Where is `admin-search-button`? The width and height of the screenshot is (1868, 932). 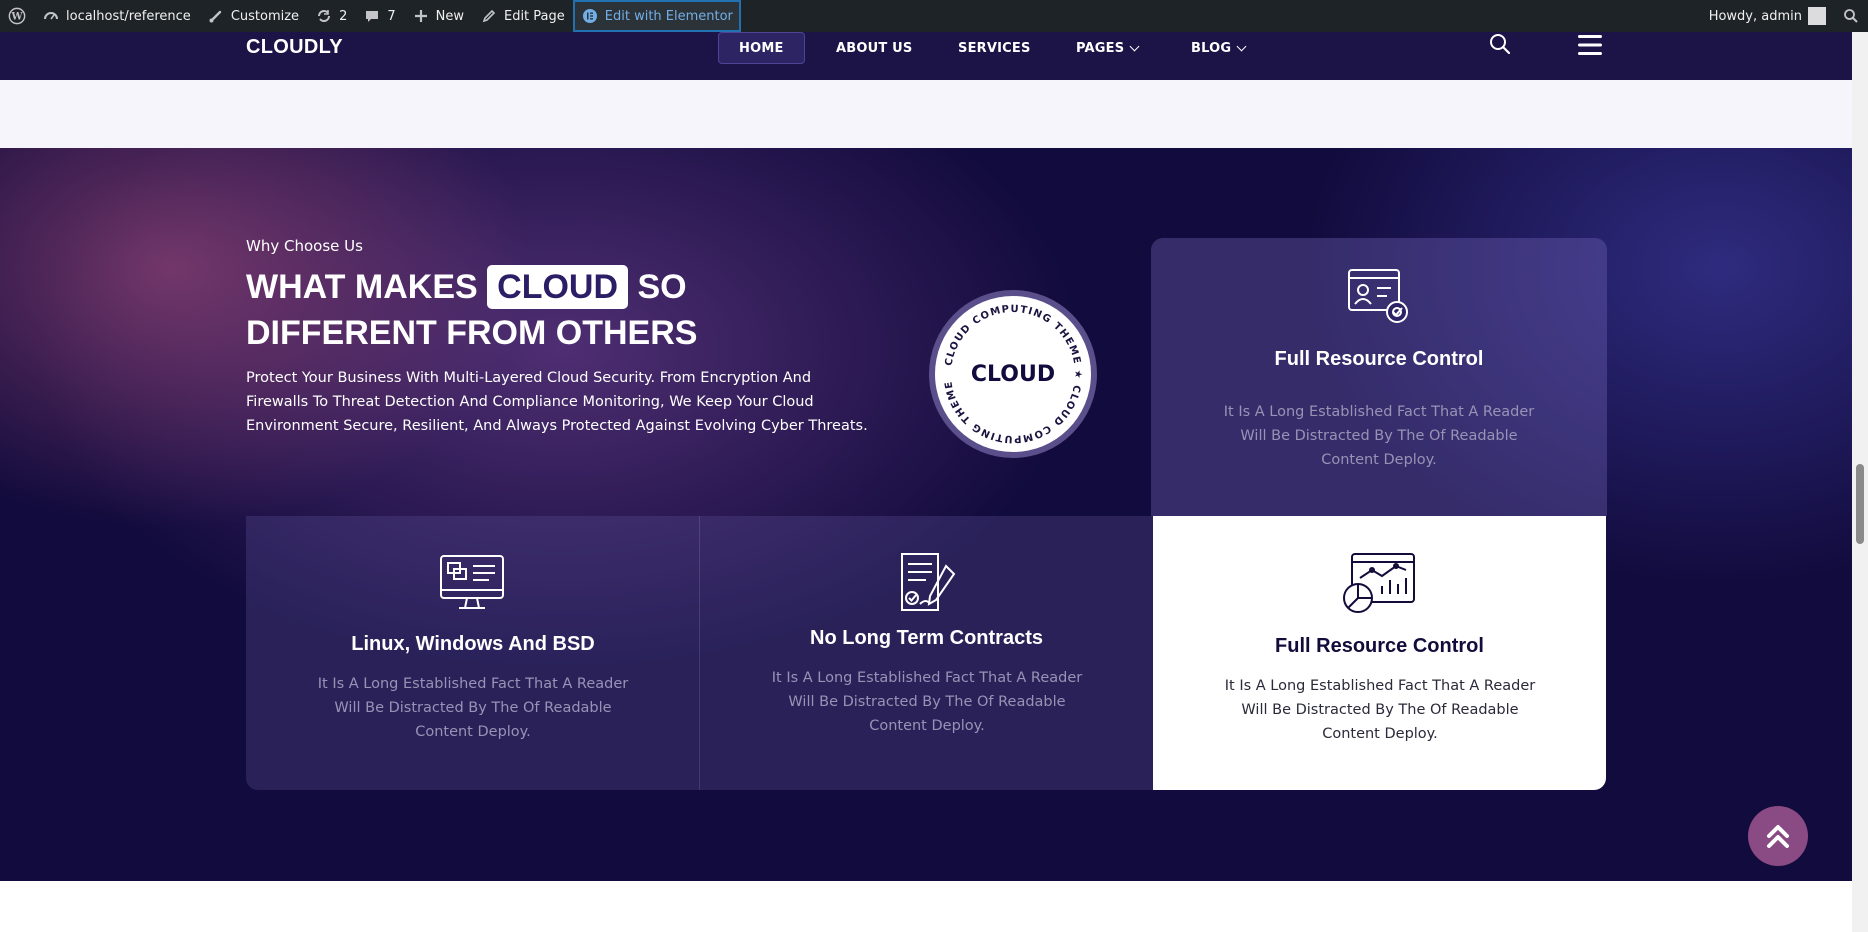 admin-search-button is located at coordinates (1851, 16).